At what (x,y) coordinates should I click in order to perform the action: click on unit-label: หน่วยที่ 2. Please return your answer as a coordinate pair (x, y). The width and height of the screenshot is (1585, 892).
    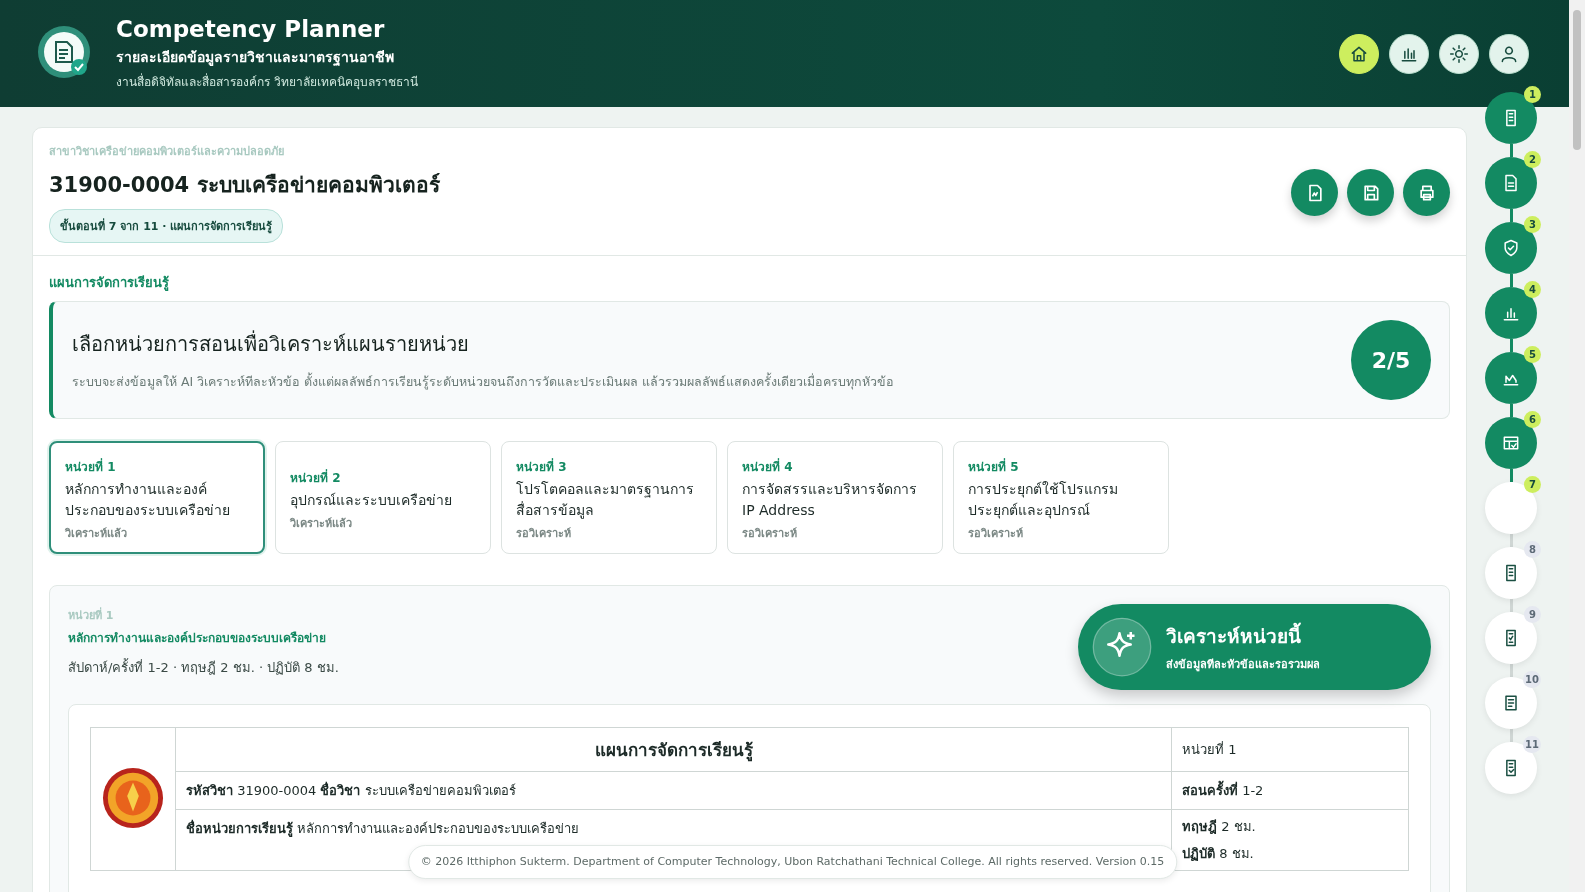
    Looking at the image, I should click on (316, 477).